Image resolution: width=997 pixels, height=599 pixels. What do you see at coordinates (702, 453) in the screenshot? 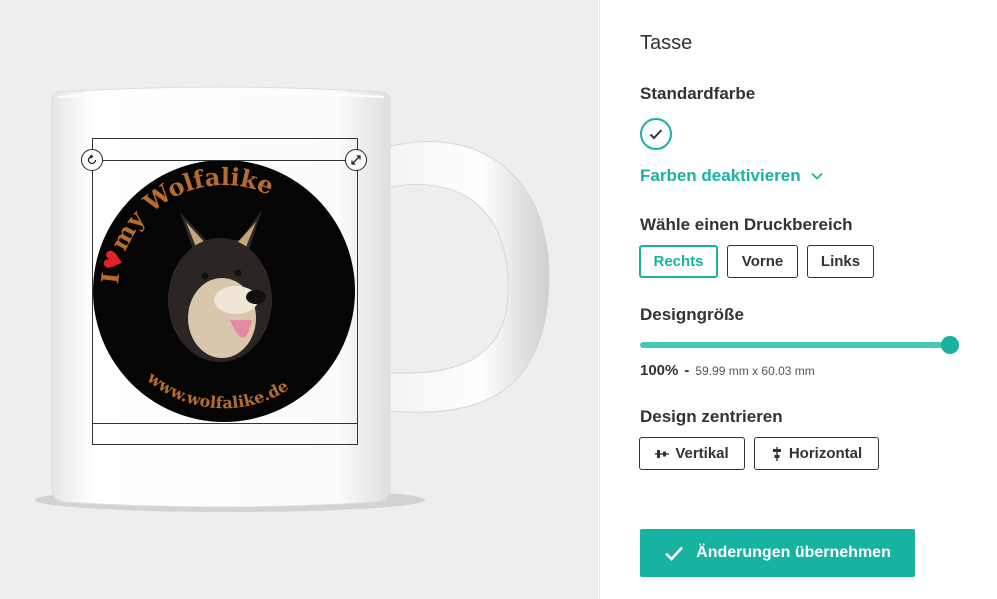
I see `center-vertical-label: Vertikal` at bounding box center [702, 453].